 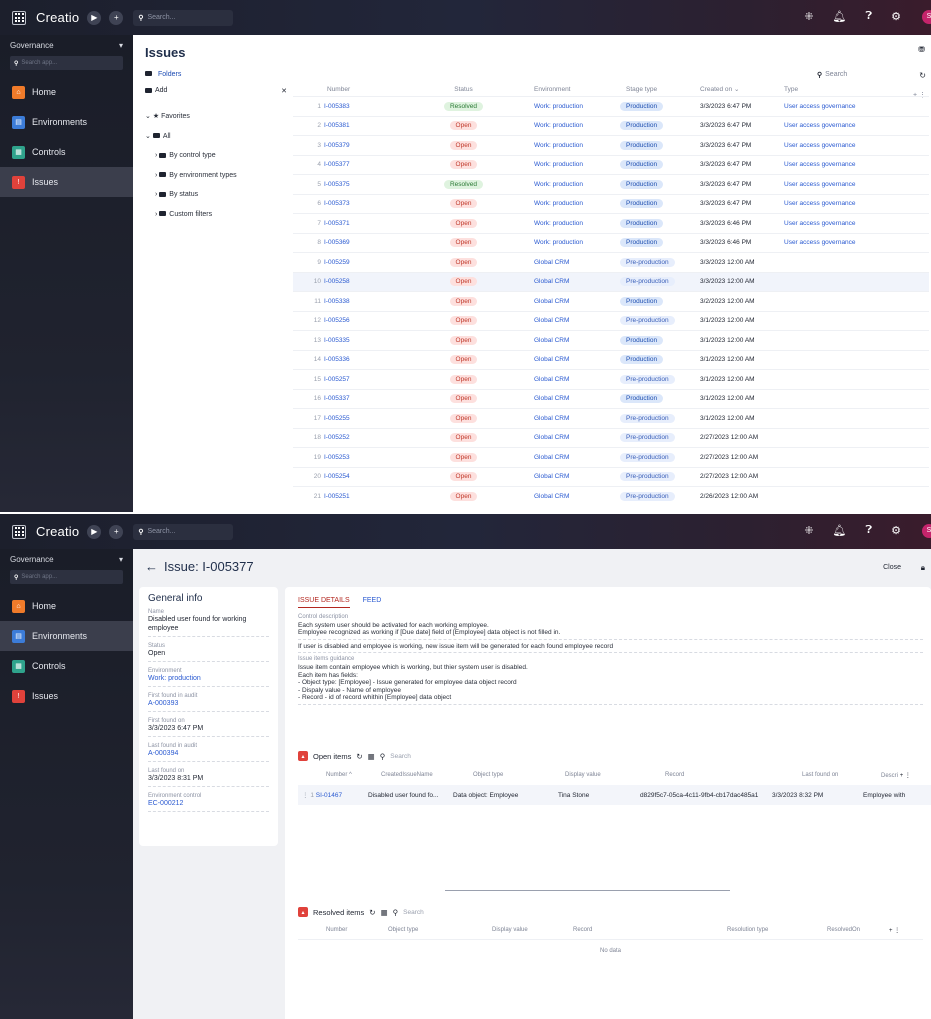 I want to click on issue-number-link: I-005336, so click(x=337, y=359).